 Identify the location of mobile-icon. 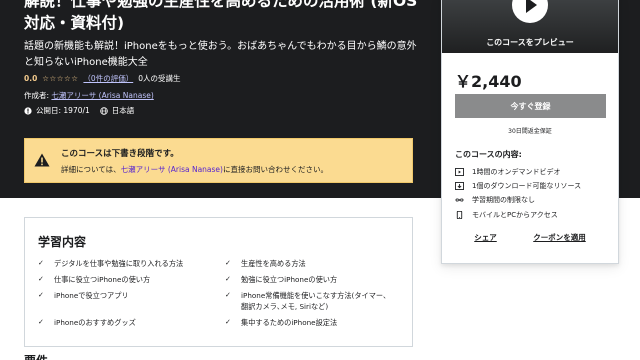
(459, 215).